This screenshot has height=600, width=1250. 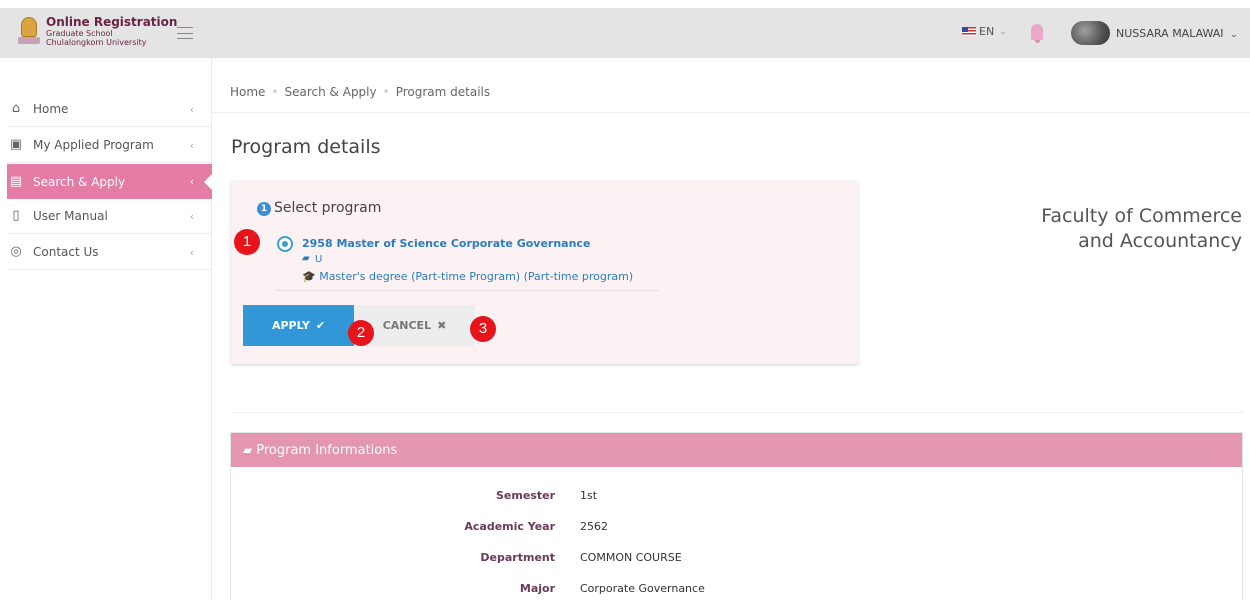 I want to click on page-title: Program details, so click(x=306, y=147).